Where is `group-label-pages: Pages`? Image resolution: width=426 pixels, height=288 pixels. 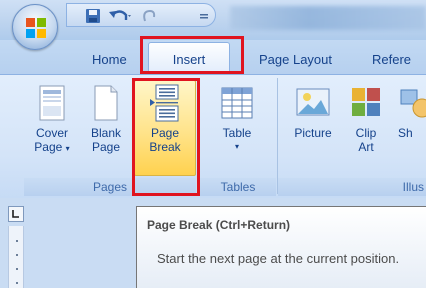
group-label-pages: Pages is located at coordinates (110, 187).